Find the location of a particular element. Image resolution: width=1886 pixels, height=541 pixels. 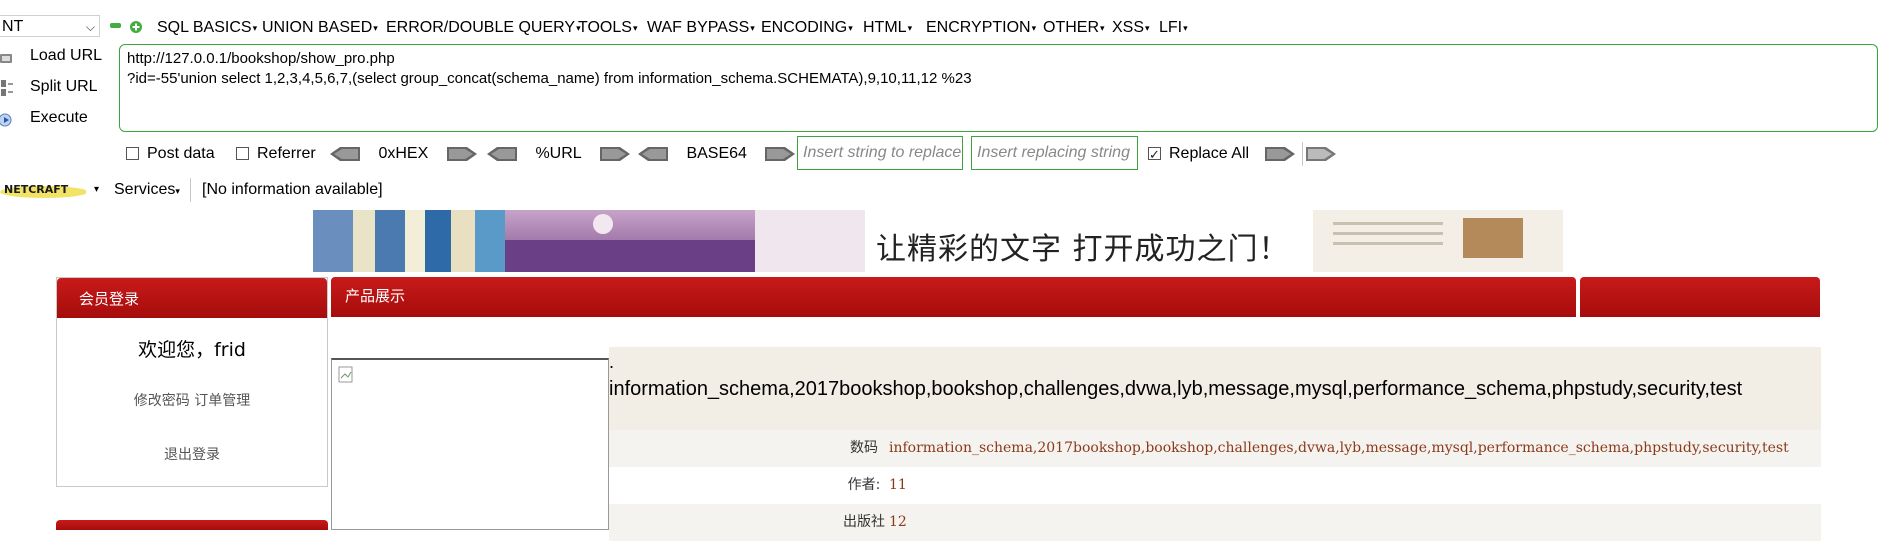

split-url-button: Split URL is located at coordinates (49, 87).